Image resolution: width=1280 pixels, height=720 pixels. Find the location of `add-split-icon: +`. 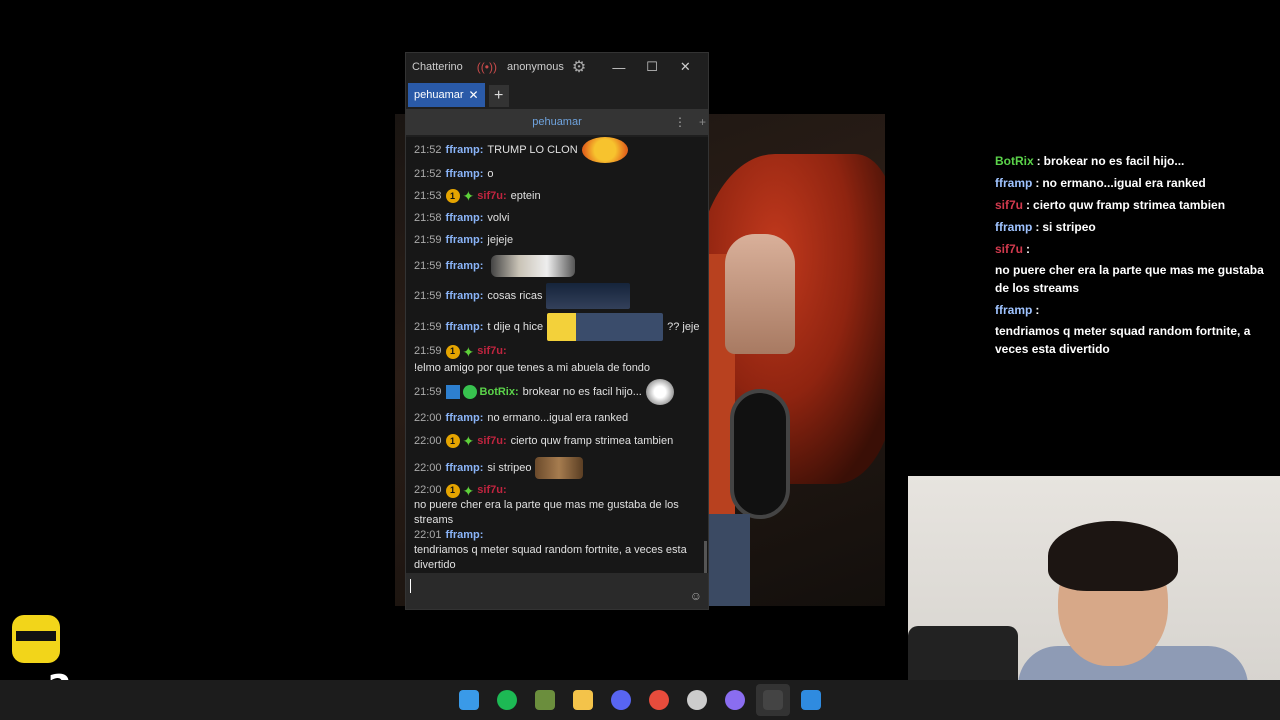

add-split-icon: + is located at coordinates (702, 122).